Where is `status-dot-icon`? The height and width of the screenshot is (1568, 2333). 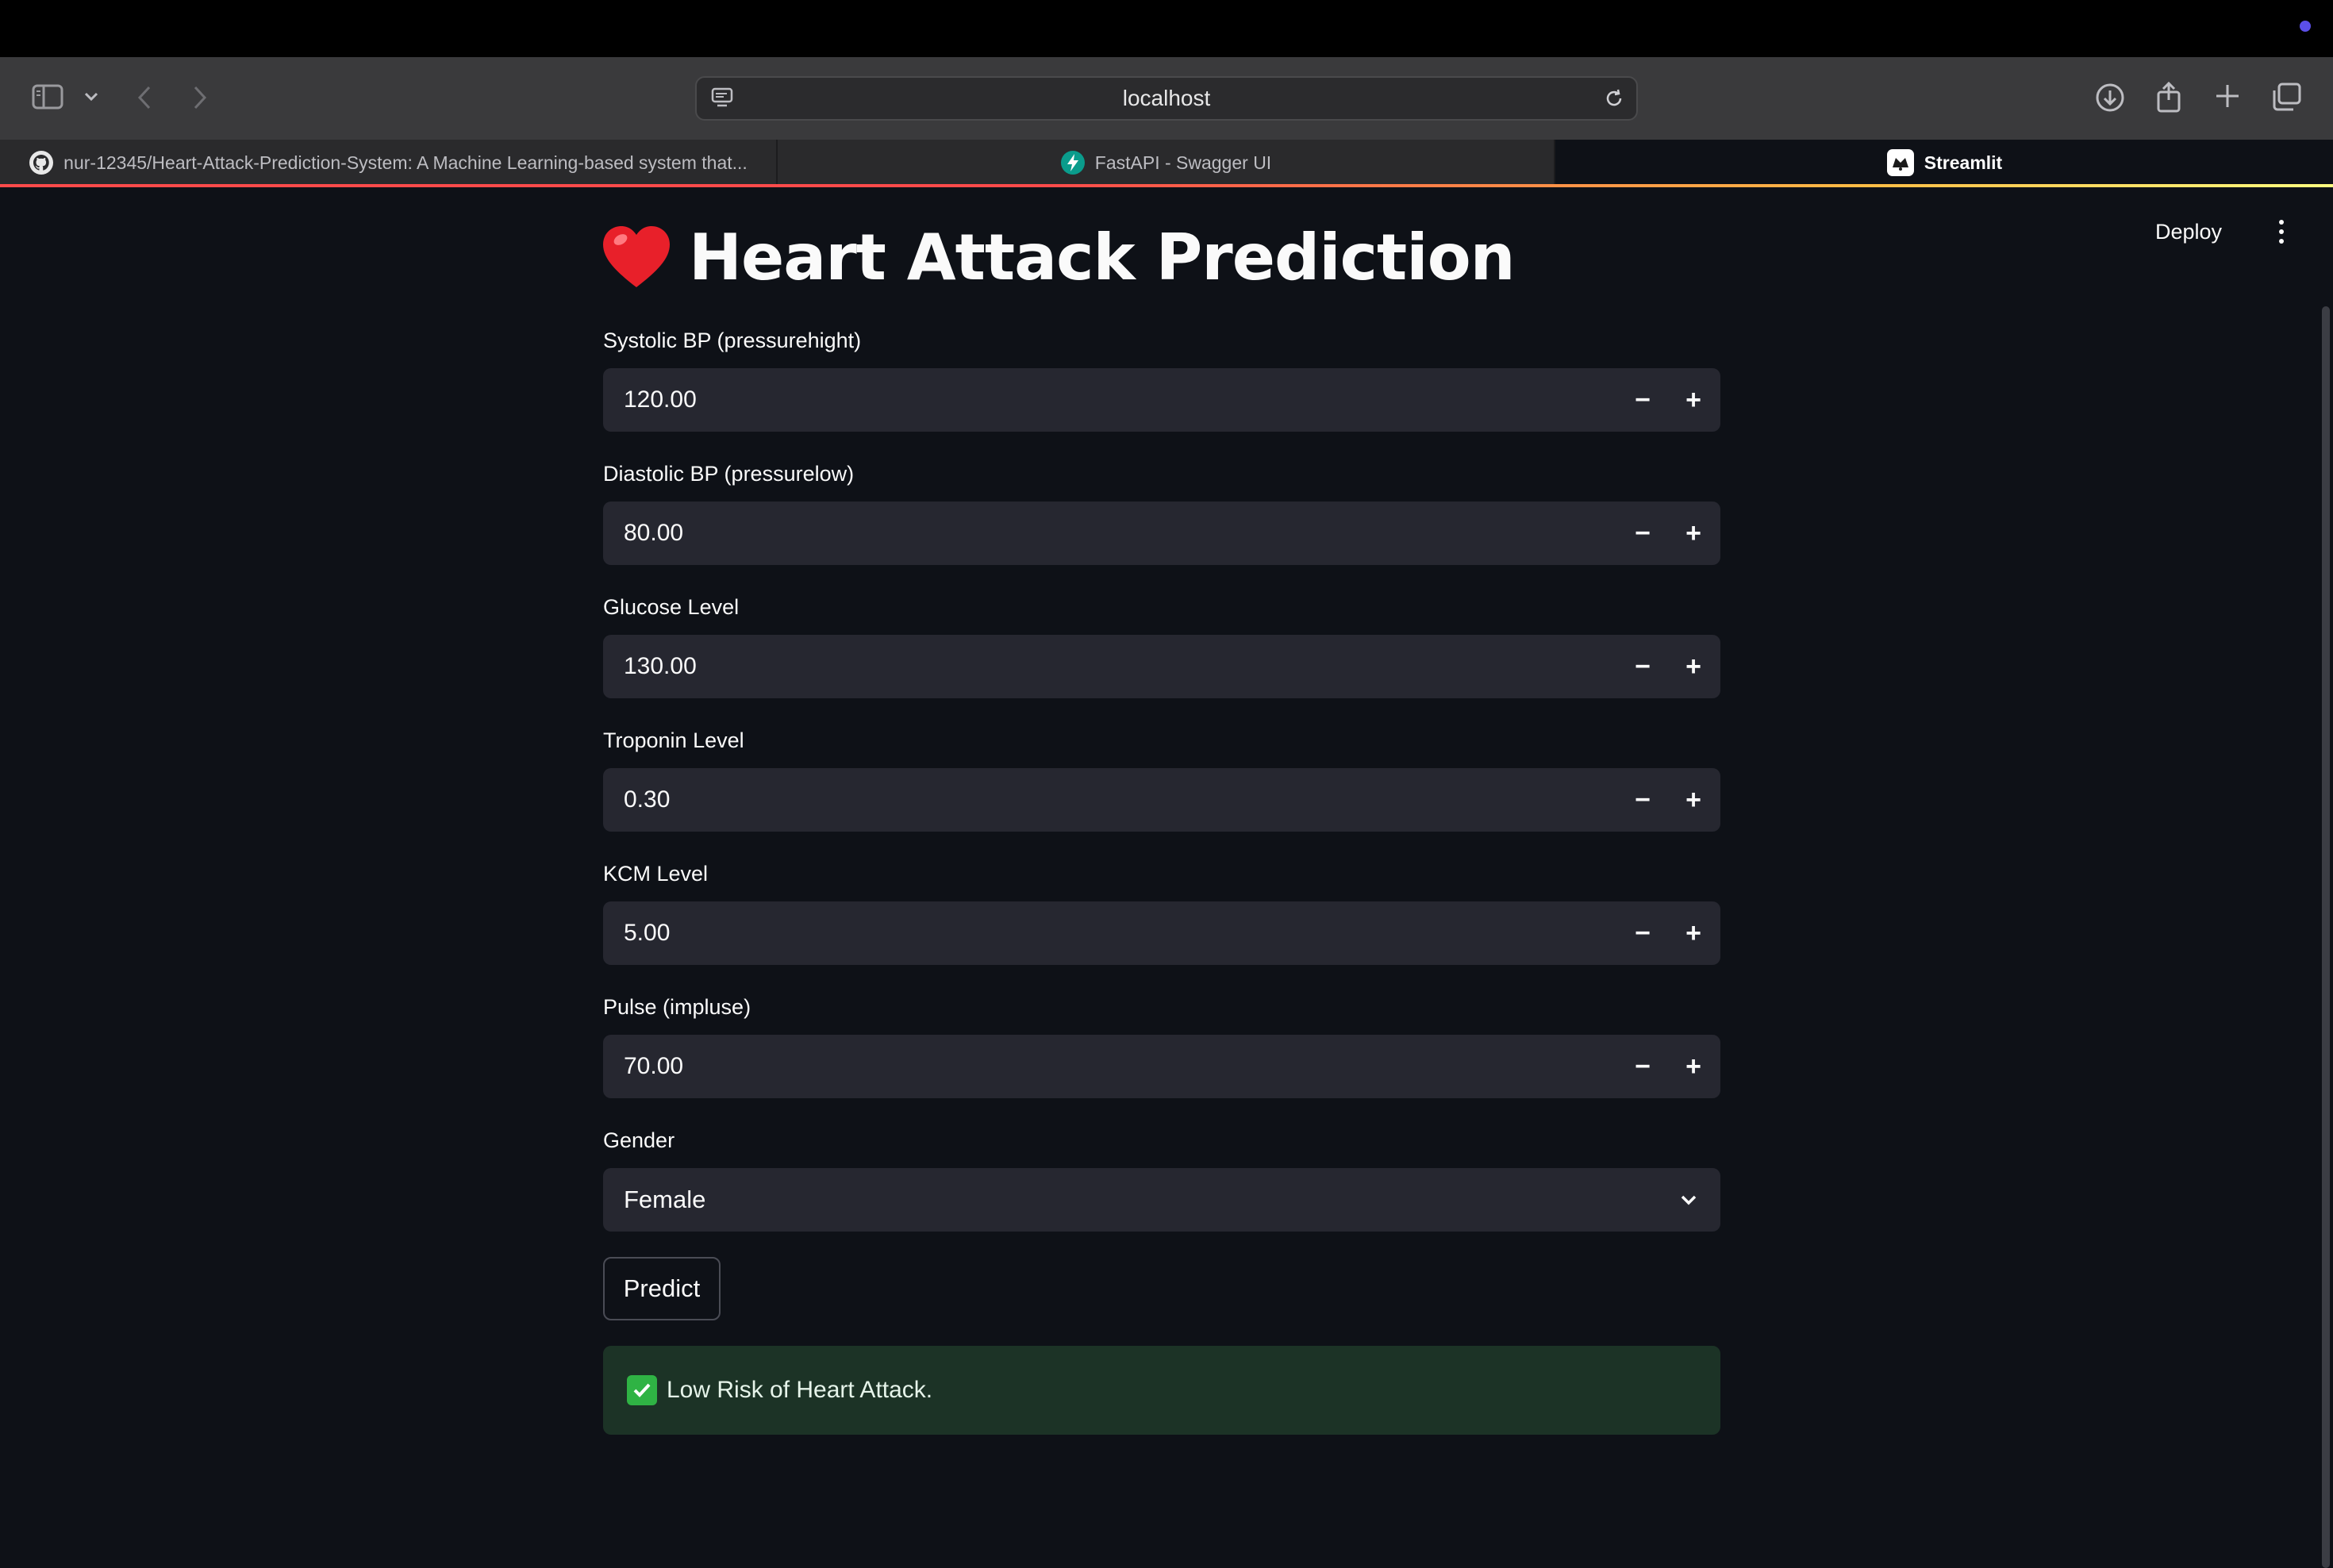 status-dot-icon is located at coordinates (2305, 26).